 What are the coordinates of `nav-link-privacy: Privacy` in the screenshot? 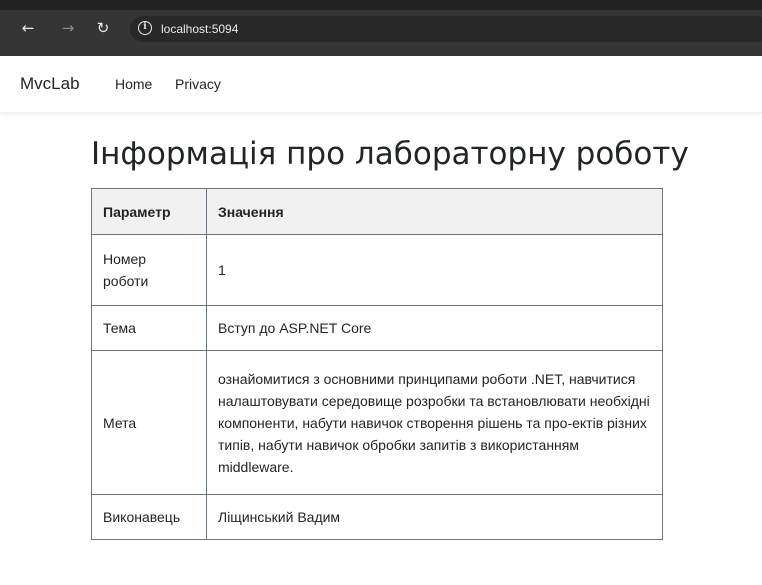 It's located at (198, 84).